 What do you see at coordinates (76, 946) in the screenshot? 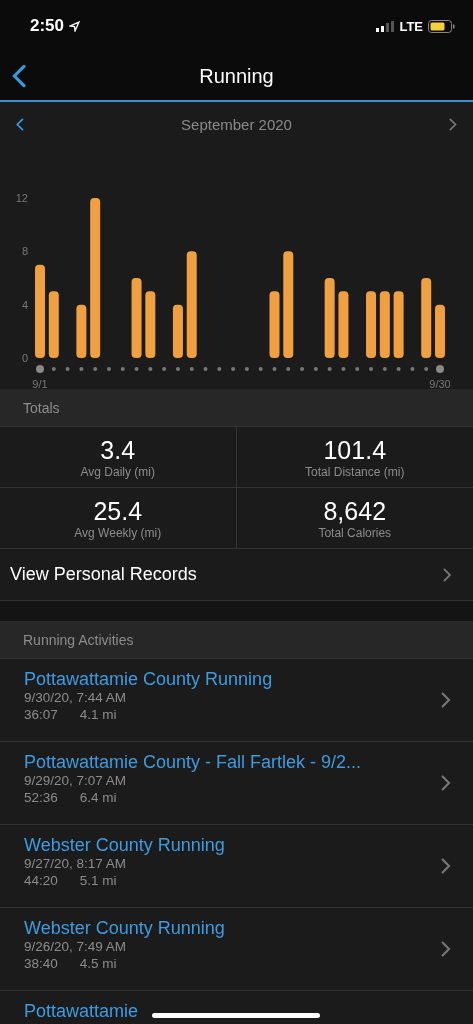
I see `activity-date: 9/26/20, 7:49 AM` at bounding box center [76, 946].